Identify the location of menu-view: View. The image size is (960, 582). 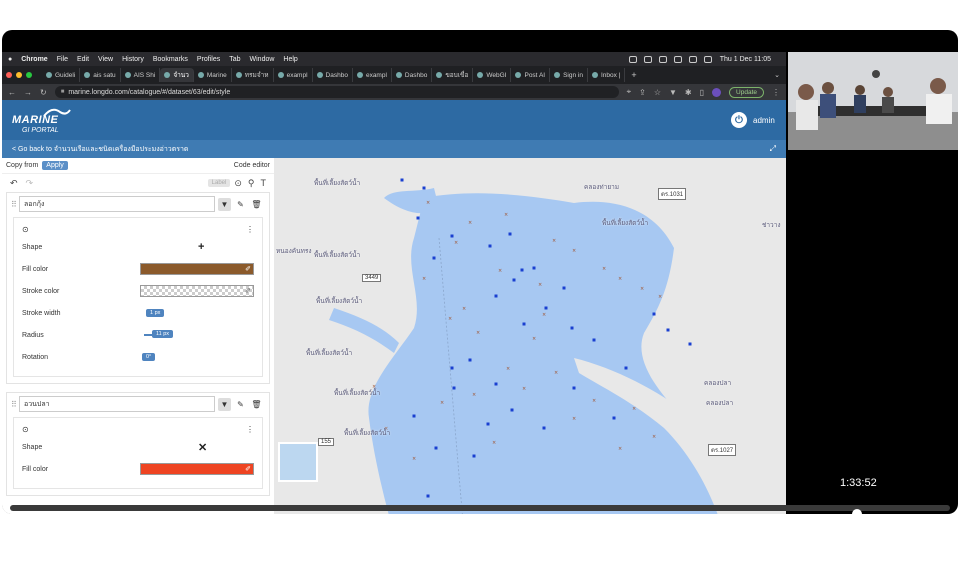
(105, 59).